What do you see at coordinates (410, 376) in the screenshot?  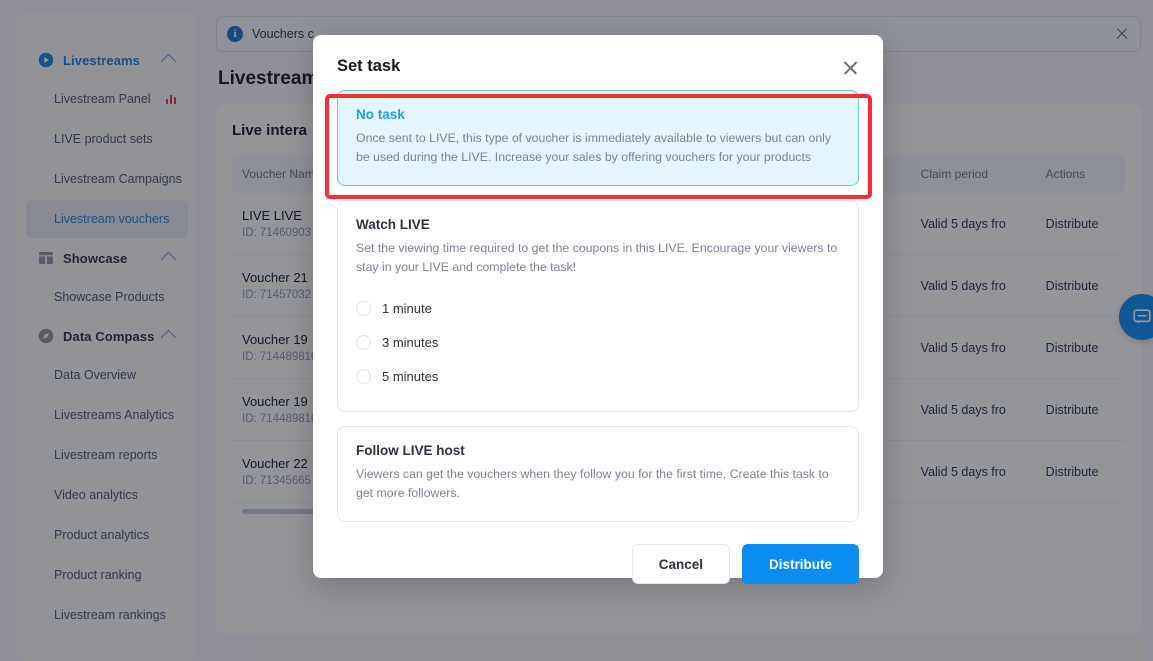 I see `radio-label: 5 minutes` at bounding box center [410, 376].